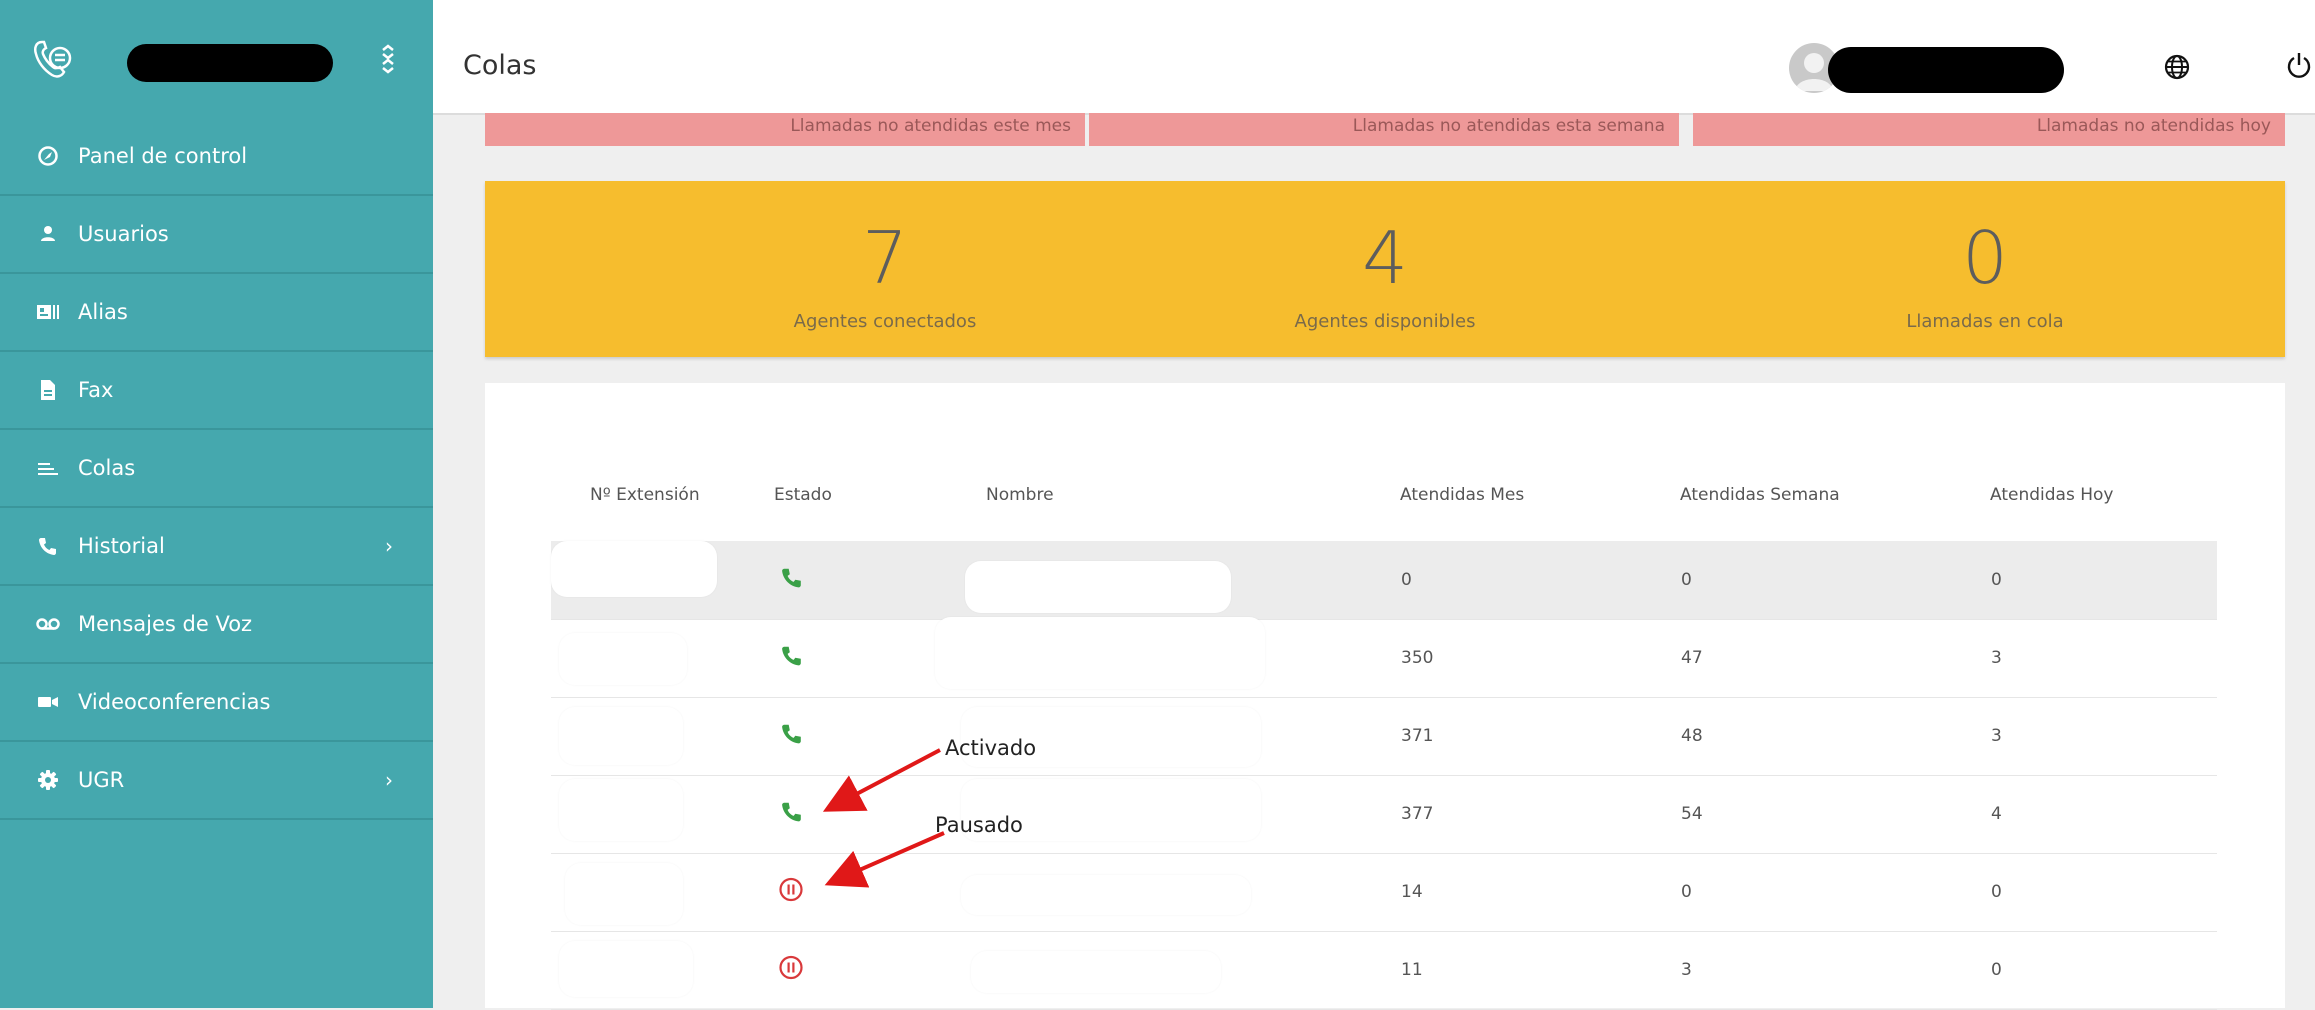 The height and width of the screenshot is (1010, 2315). What do you see at coordinates (979, 825) in the screenshot?
I see `annotation-pausado: Pausado` at bounding box center [979, 825].